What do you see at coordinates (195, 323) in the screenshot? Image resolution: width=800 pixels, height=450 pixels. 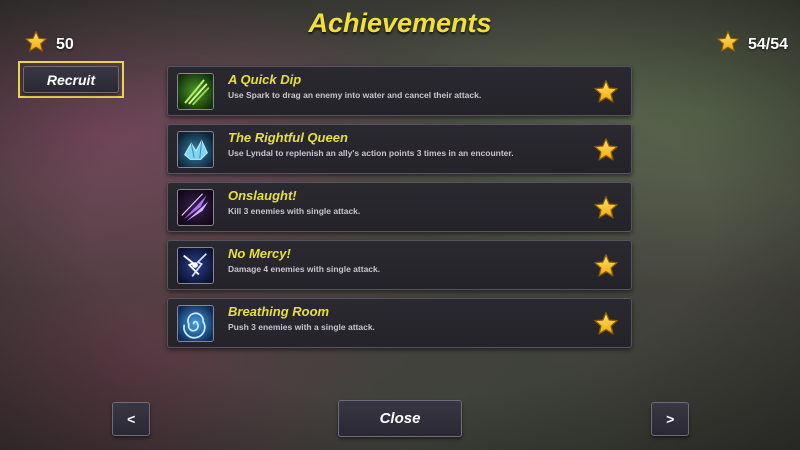 I see `blue-vortex-icon` at bounding box center [195, 323].